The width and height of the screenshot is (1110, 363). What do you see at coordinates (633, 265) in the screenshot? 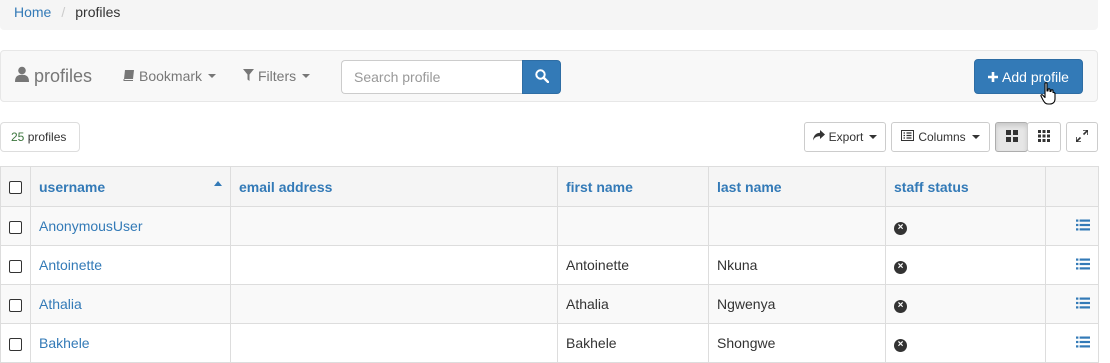
I see `first-name-cell: Antoinette` at bounding box center [633, 265].